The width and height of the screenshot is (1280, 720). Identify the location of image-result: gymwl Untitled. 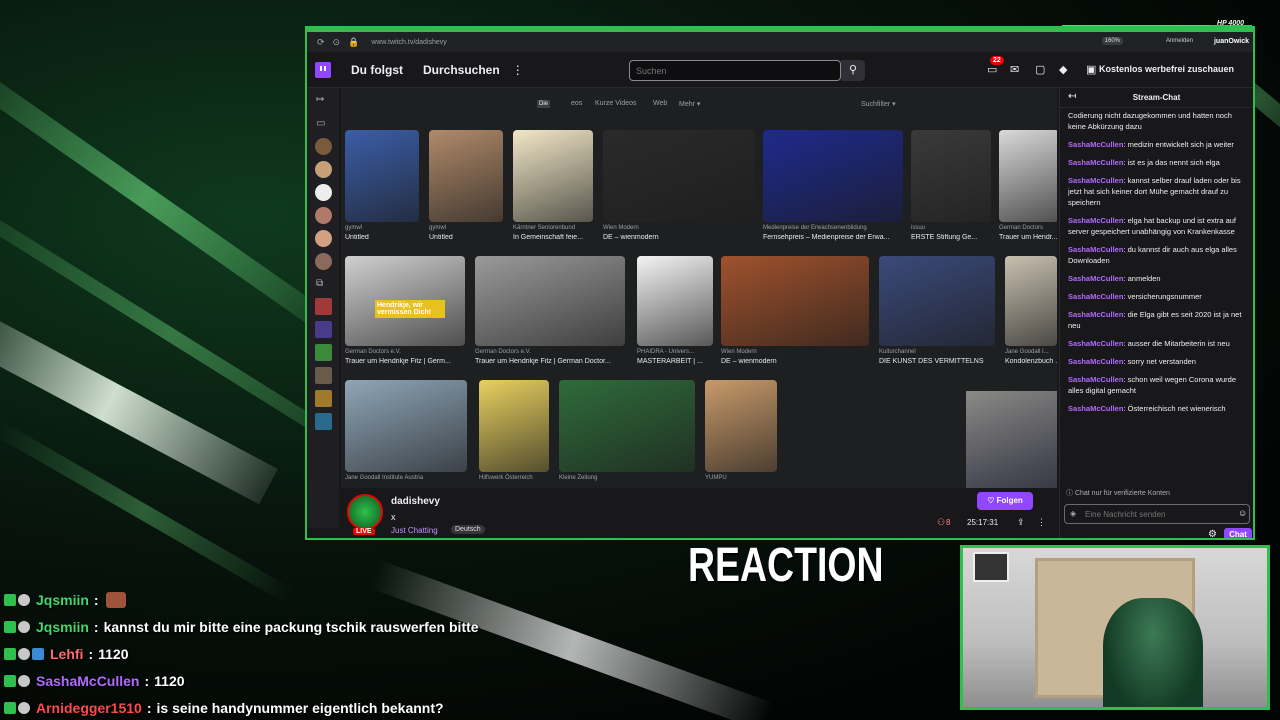
(466, 187).